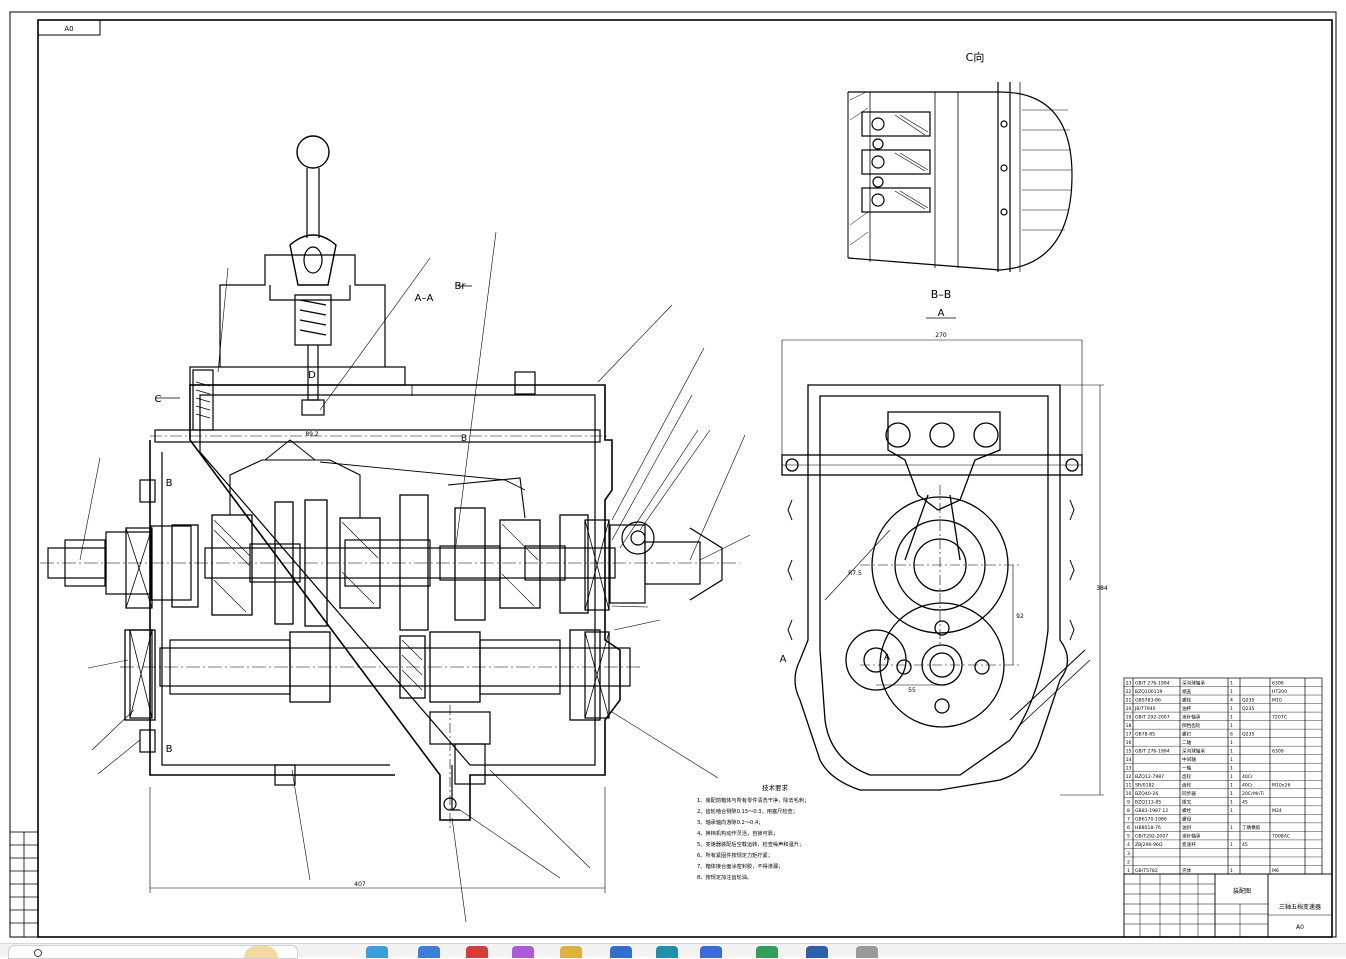 Image resolution: width=1346 pixels, height=959 pixels. I want to click on bom-cell: BZQ40-26, so click(1146, 794).